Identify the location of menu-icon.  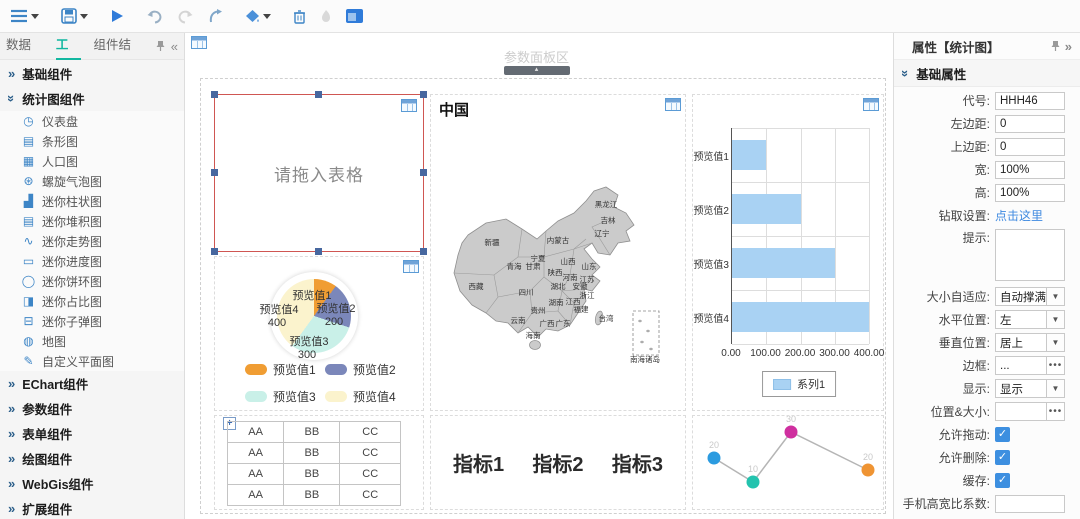
(24, 16).